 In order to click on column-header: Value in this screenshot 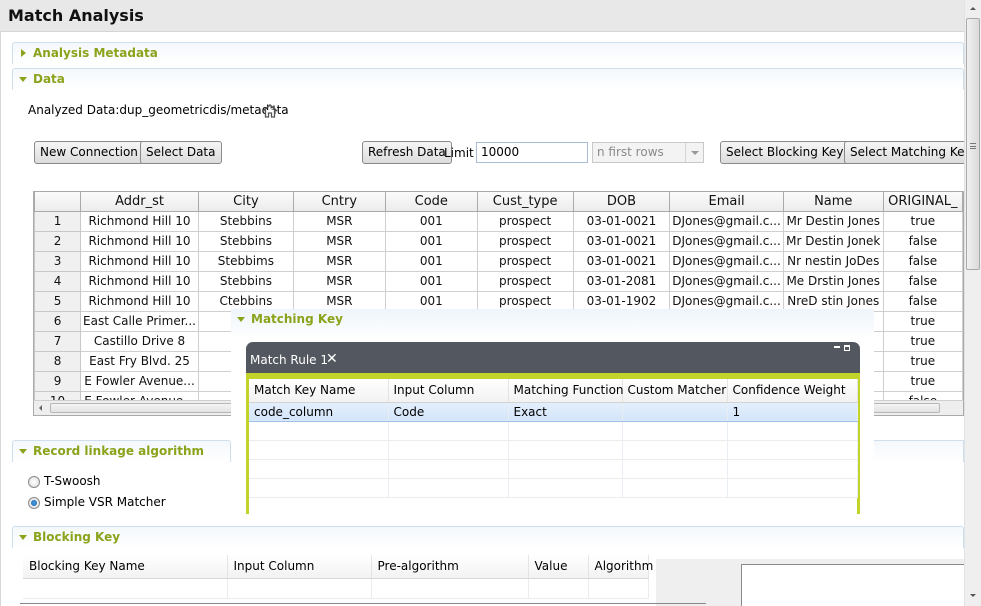, I will do `click(558, 567)`.